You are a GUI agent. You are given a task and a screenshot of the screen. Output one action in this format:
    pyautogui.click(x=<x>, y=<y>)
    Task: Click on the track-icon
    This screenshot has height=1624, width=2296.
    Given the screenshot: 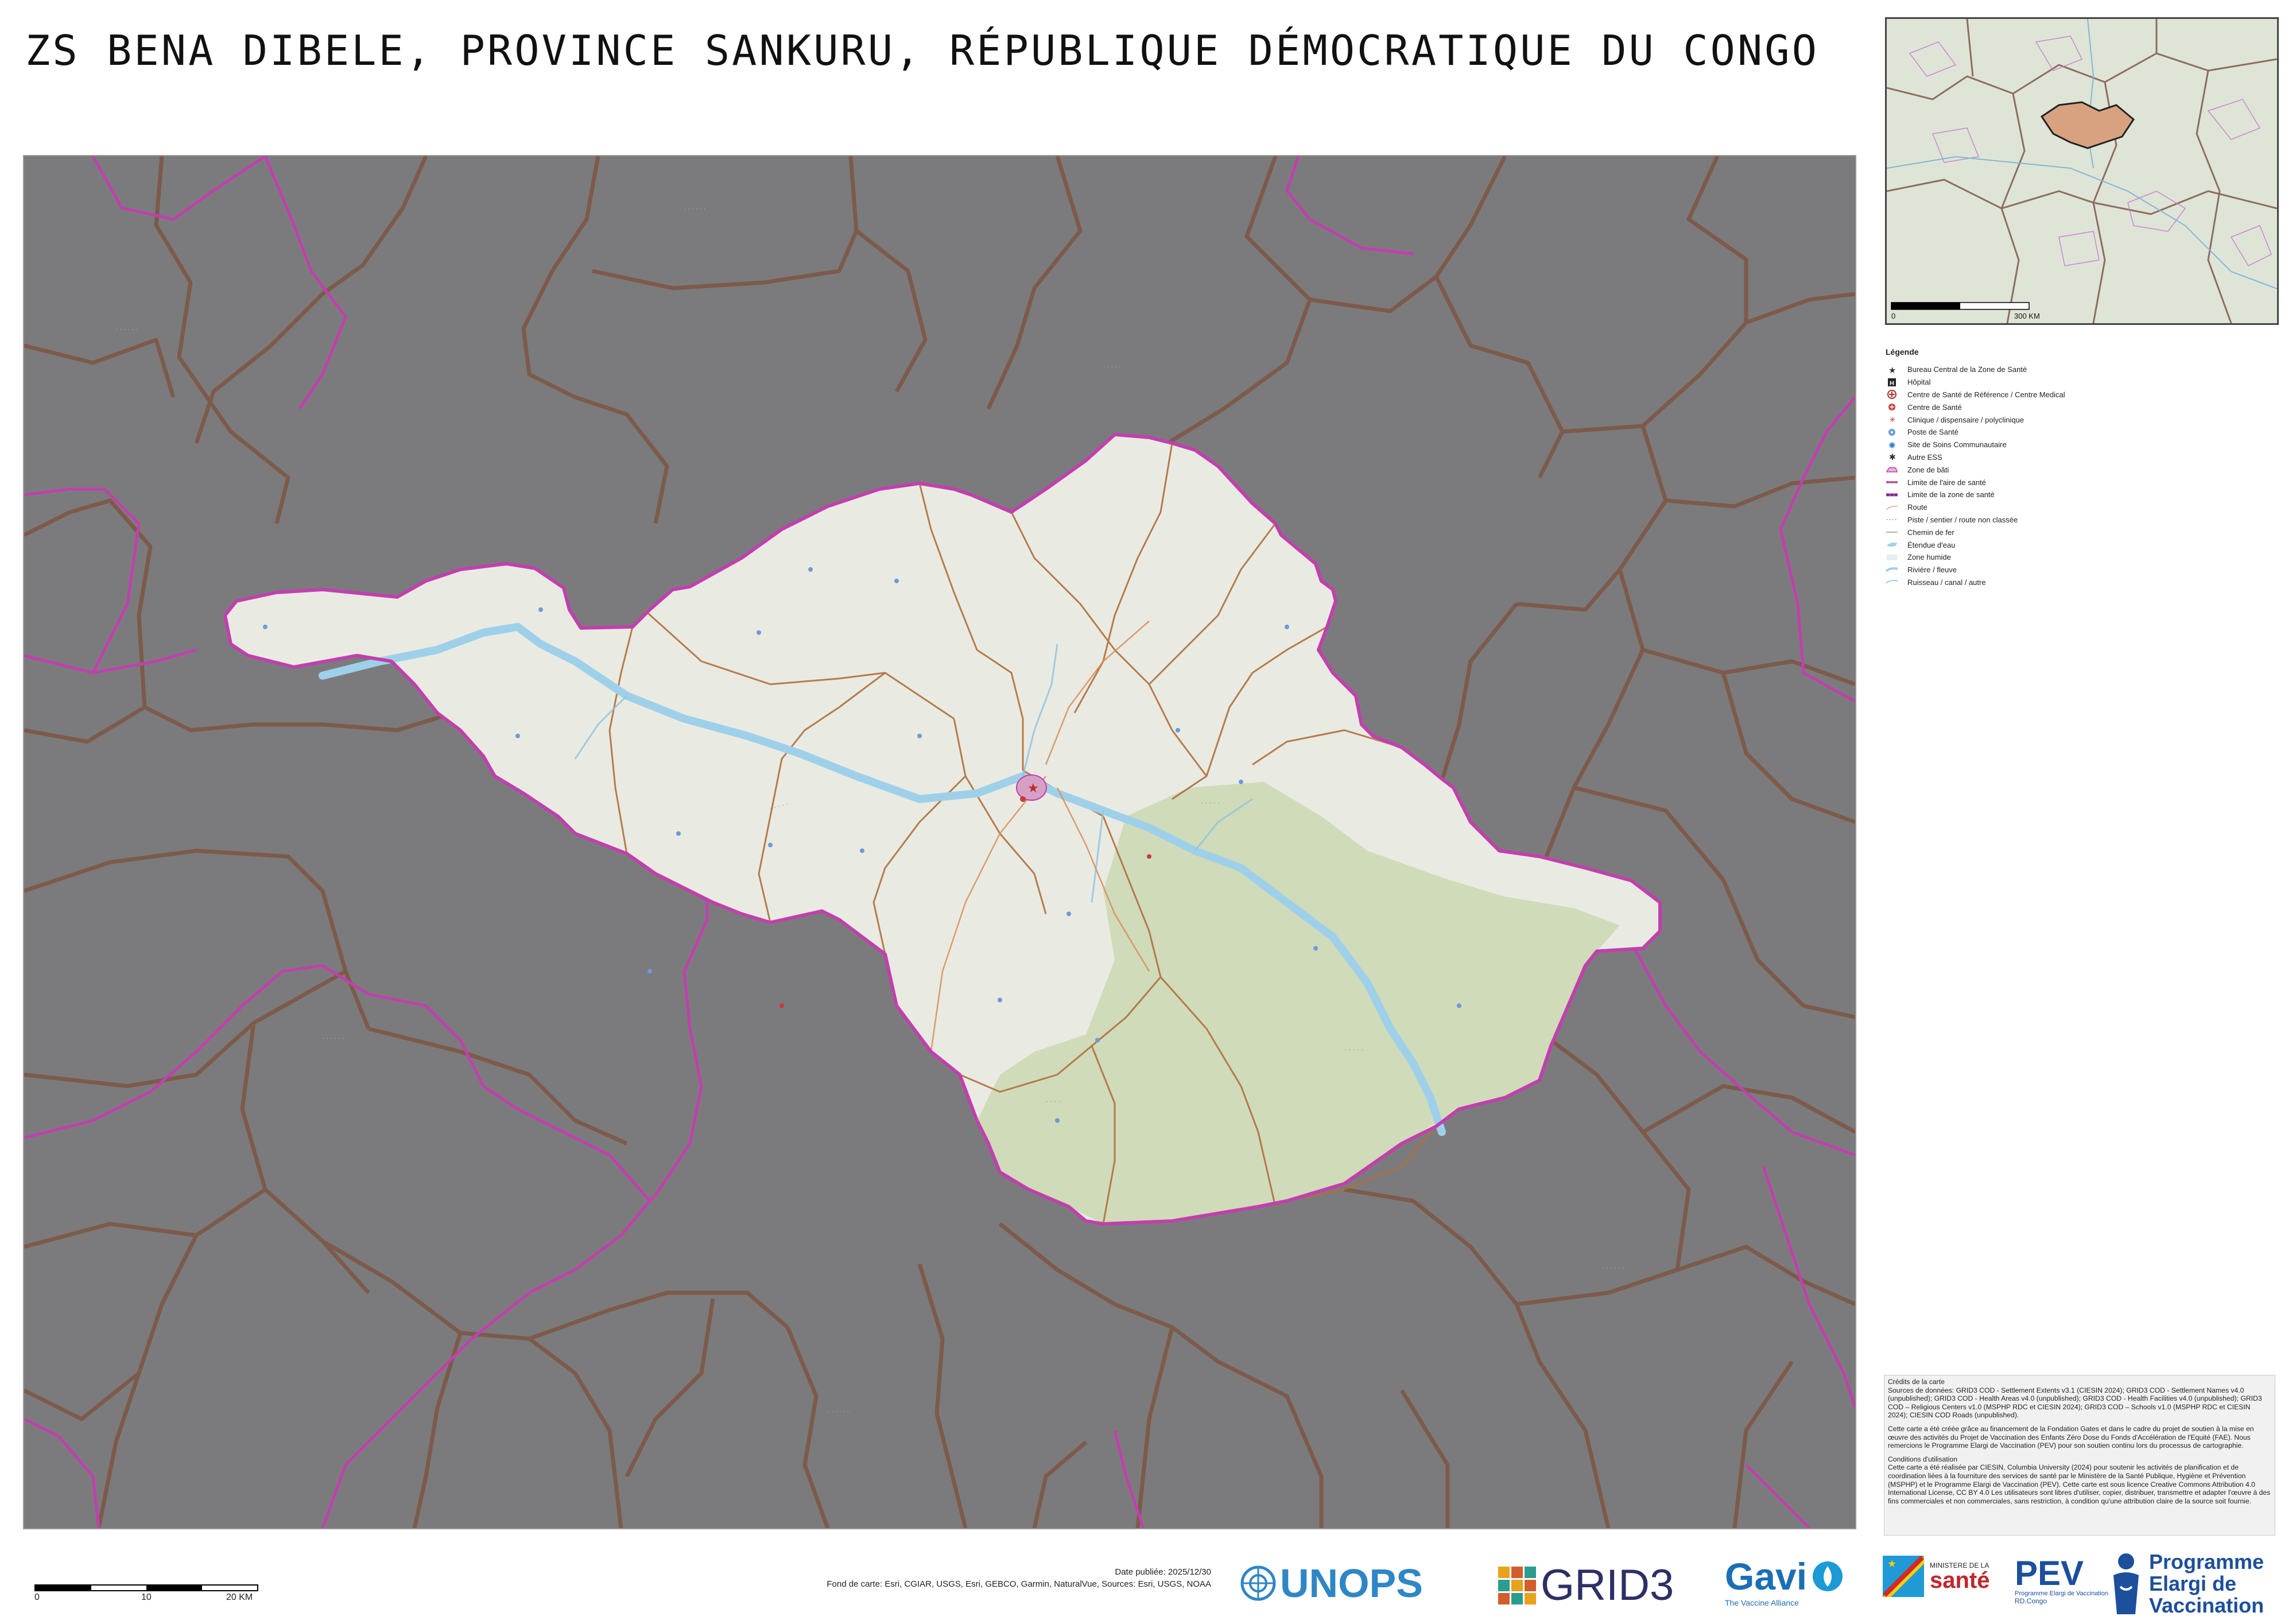 What is the action you would take?
    pyautogui.click(x=1892, y=519)
    